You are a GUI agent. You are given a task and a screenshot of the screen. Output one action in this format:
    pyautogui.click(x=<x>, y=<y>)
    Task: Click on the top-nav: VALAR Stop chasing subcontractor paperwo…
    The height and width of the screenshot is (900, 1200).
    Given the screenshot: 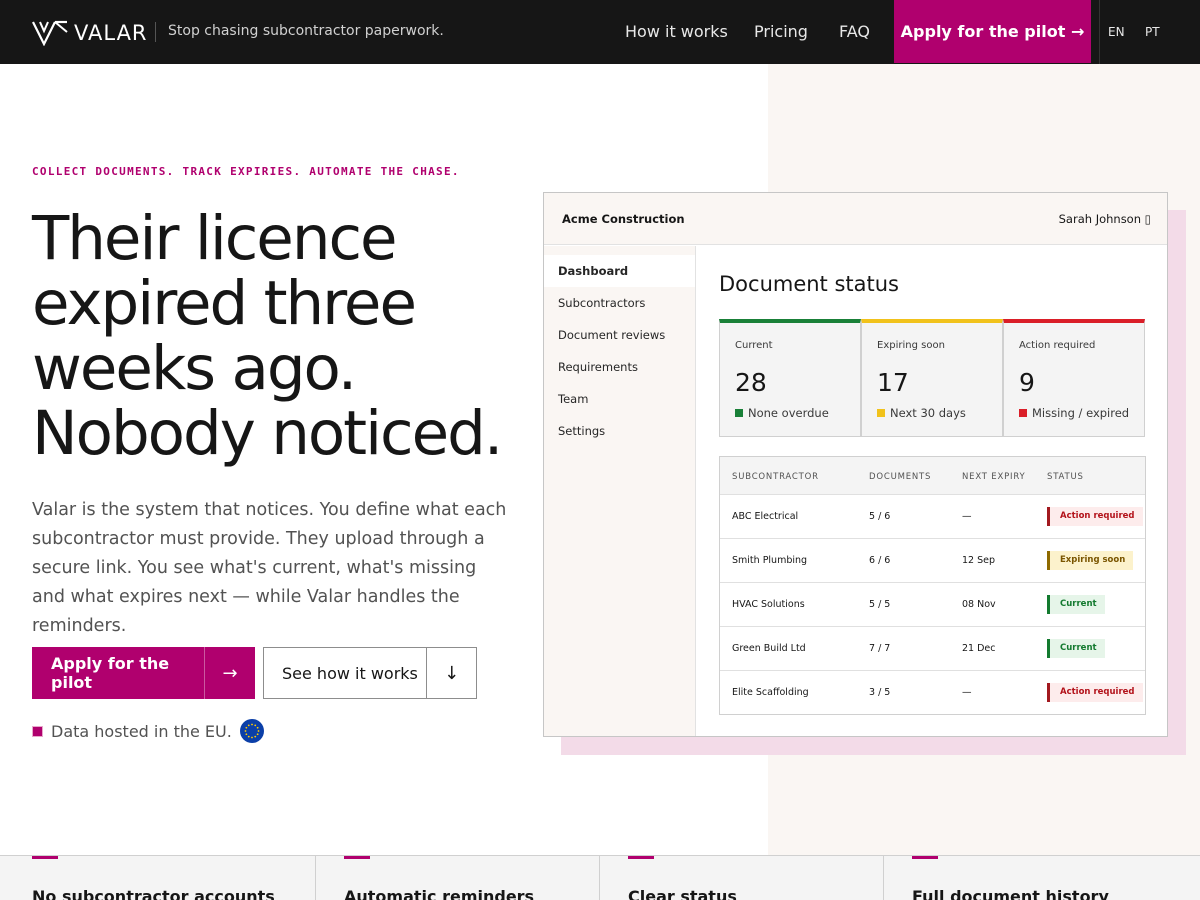 What is the action you would take?
    pyautogui.click(x=600, y=32)
    